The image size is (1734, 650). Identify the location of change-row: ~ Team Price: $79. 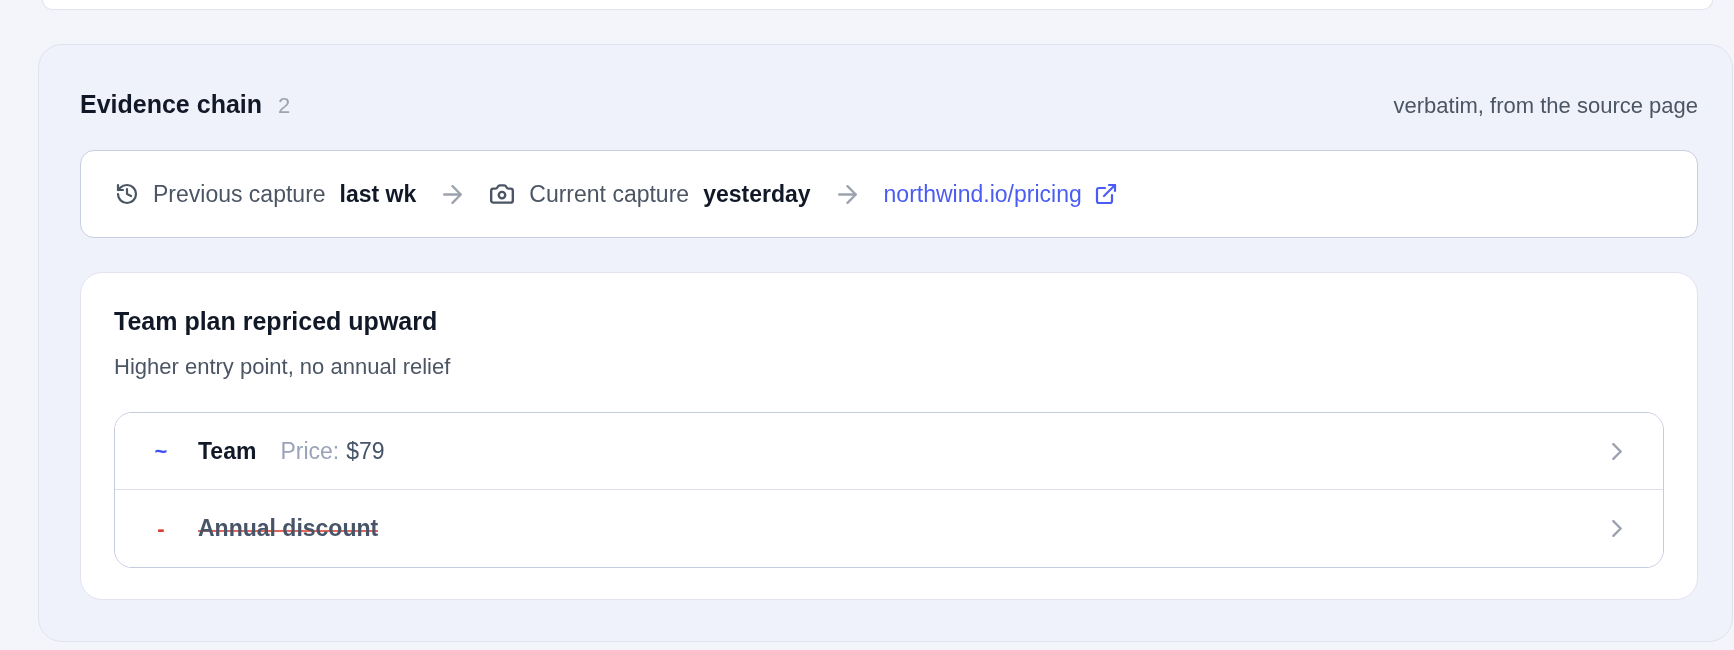
(889, 451).